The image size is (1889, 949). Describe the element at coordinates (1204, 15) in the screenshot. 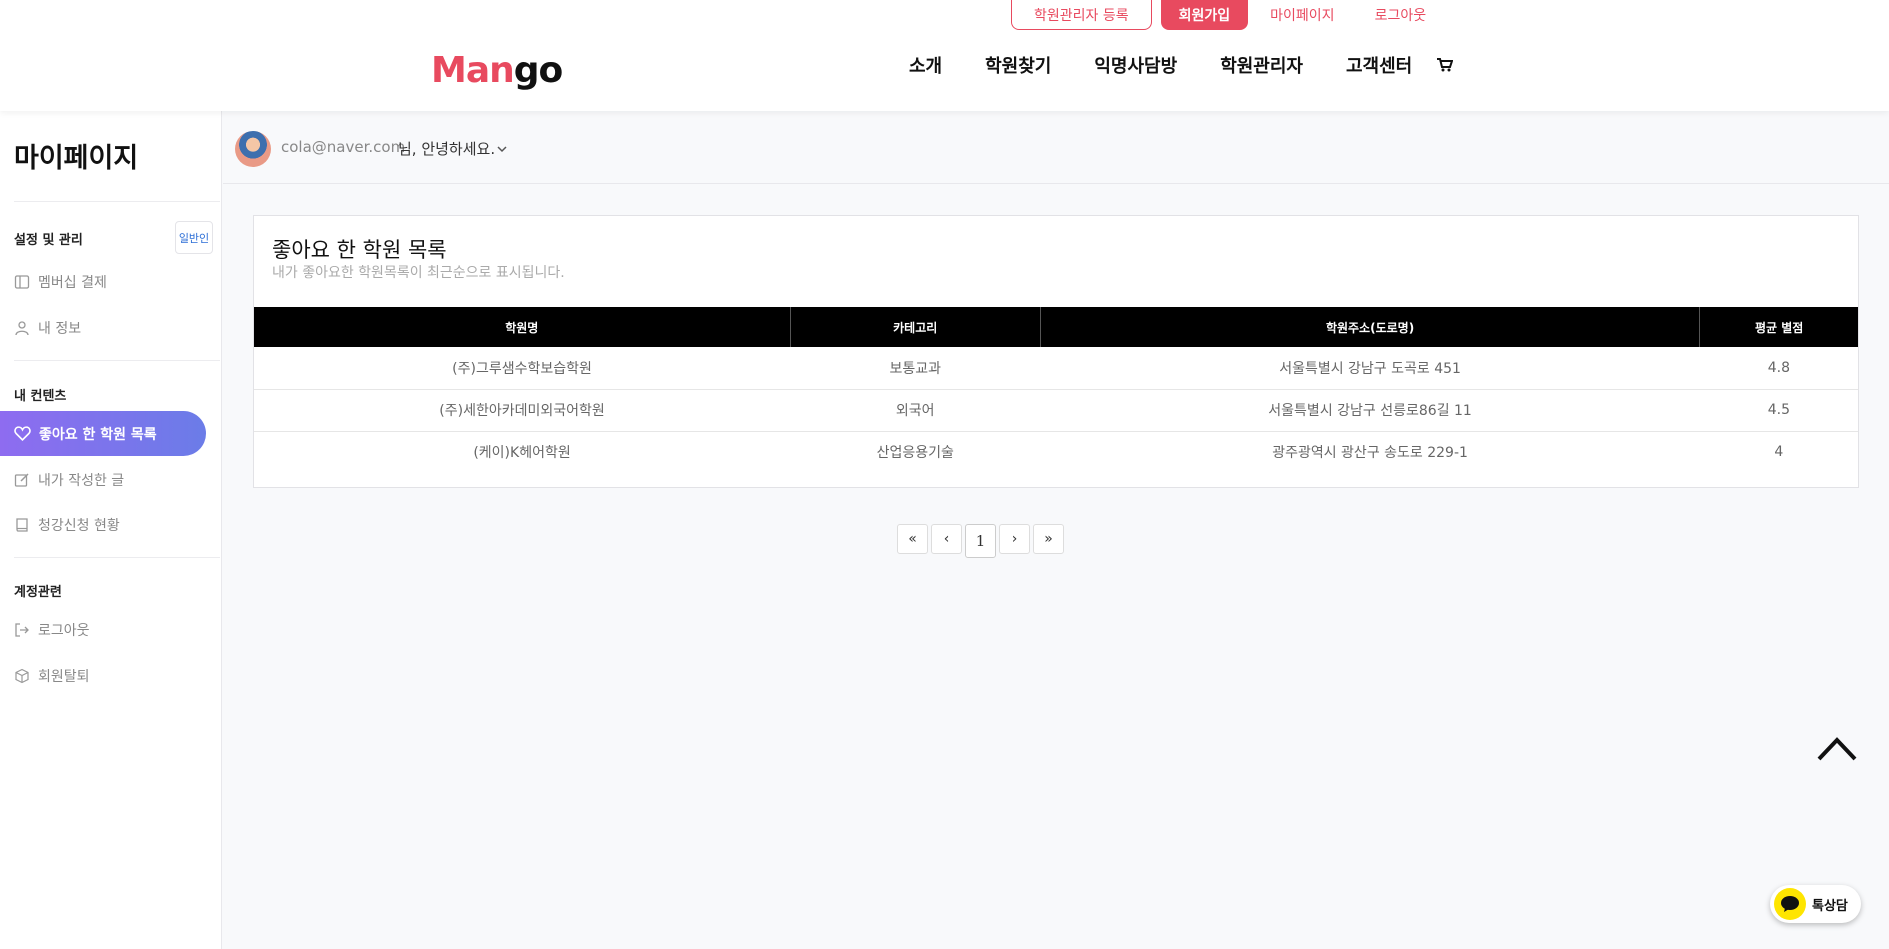

I see `signup-button: 회원가입` at that location.